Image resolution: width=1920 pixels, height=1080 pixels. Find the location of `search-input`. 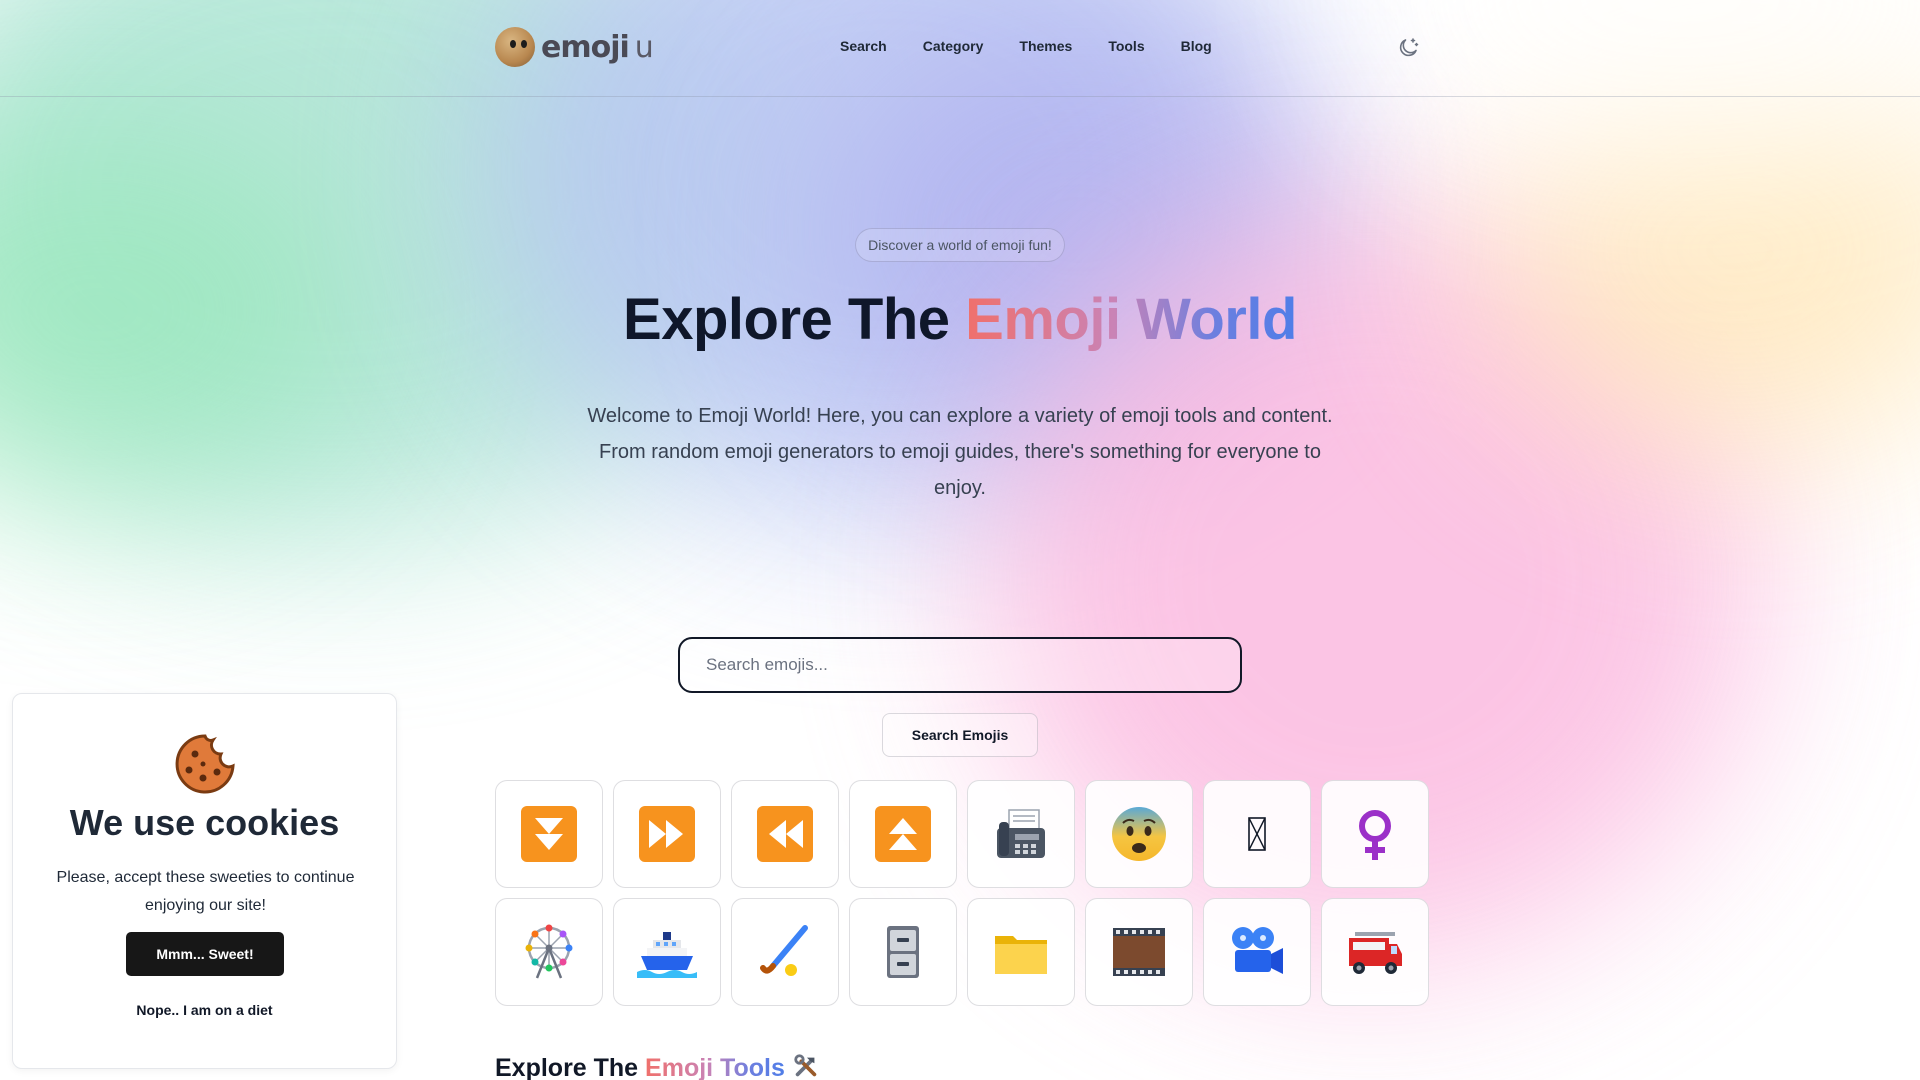

search-input is located at coordinates (960, 665).